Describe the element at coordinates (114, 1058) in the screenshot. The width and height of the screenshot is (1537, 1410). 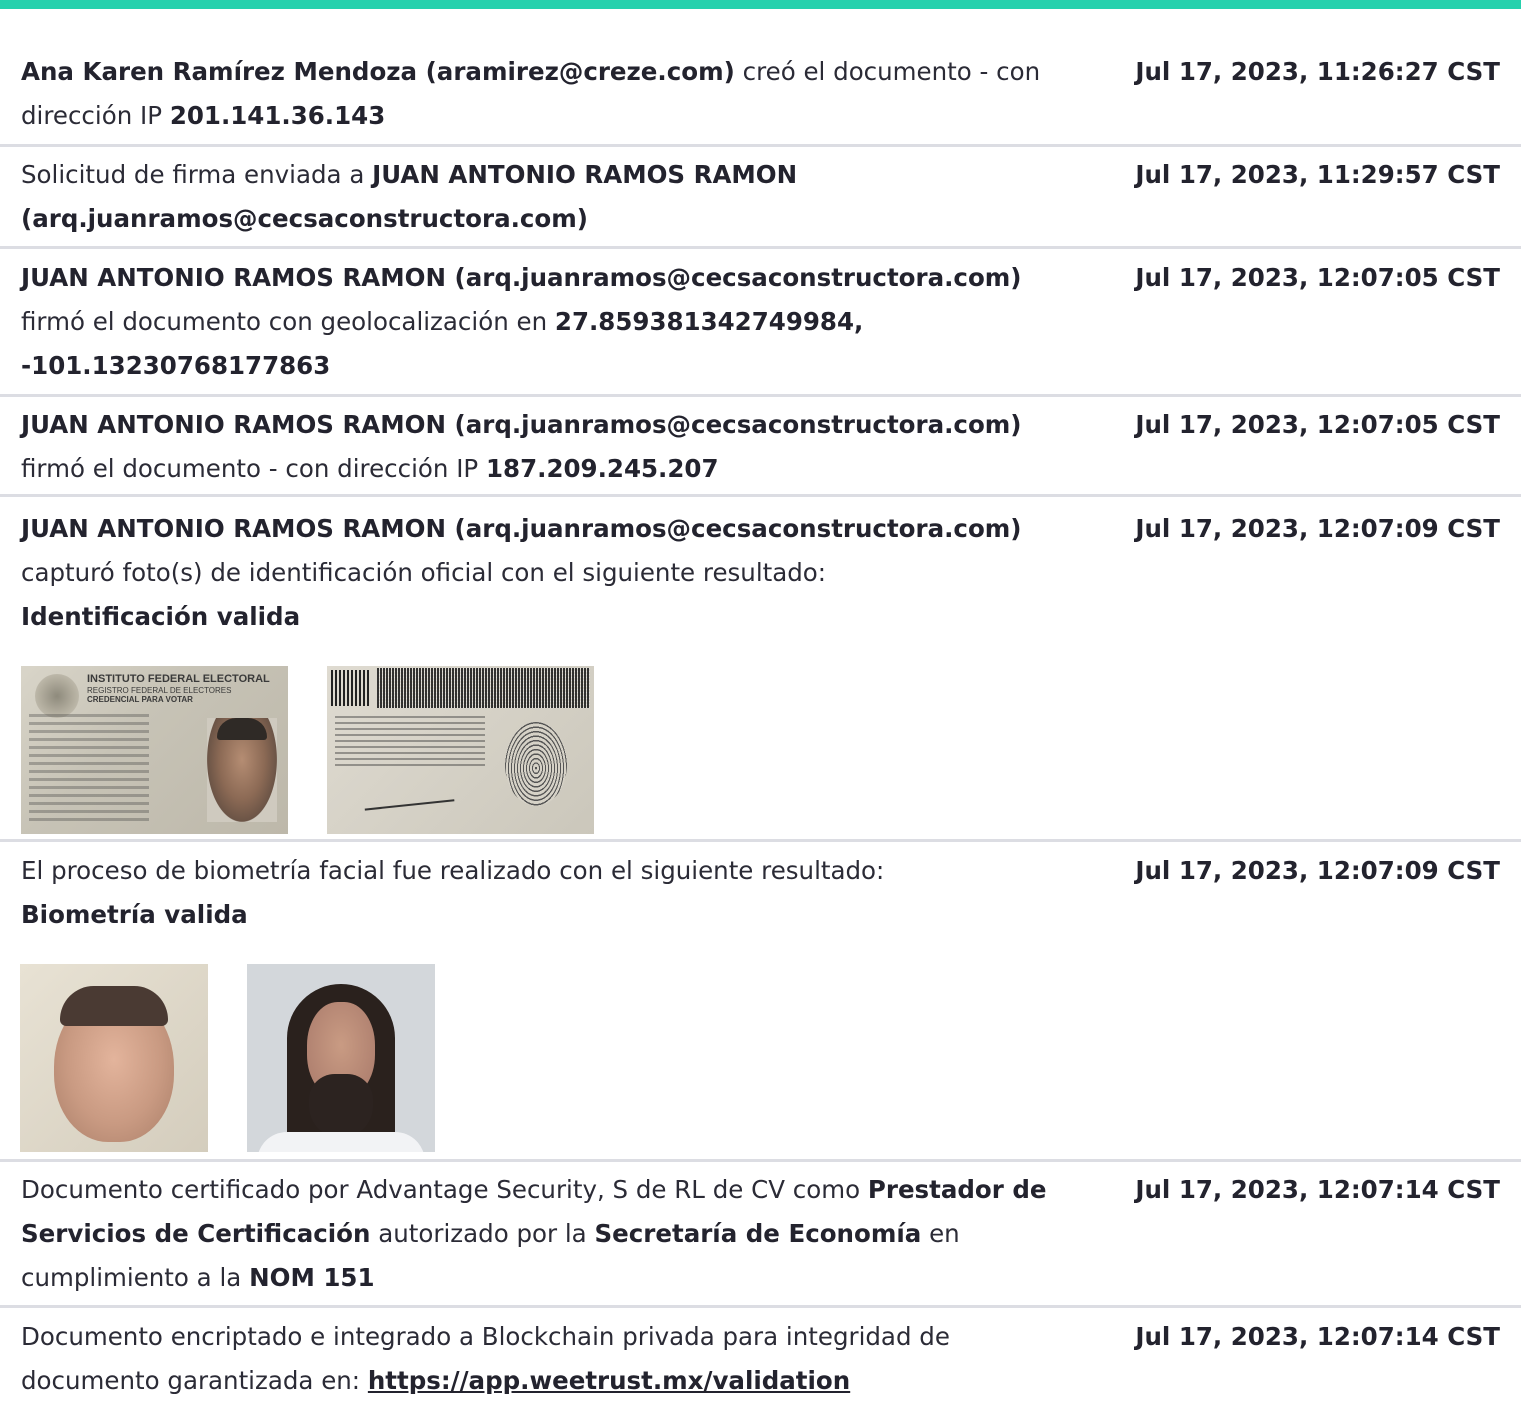
I see `id-face-photo` at that location.